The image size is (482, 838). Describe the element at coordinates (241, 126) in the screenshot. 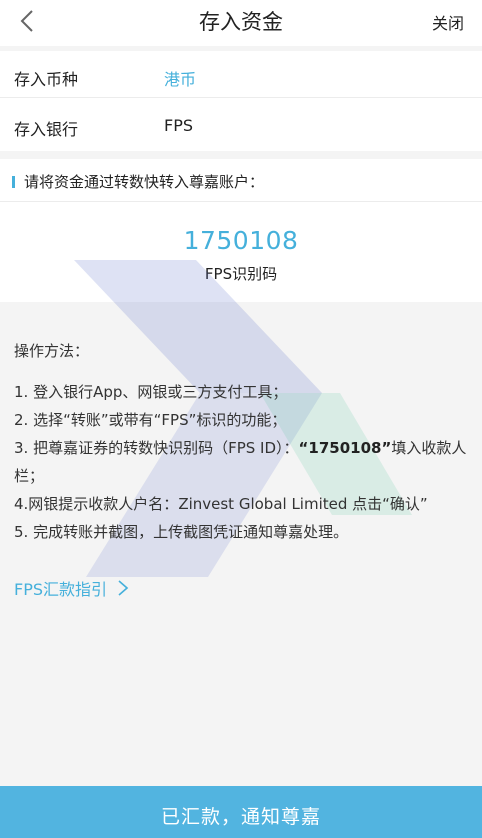

I see `bank-row: 存入银行 FPS` at that location.